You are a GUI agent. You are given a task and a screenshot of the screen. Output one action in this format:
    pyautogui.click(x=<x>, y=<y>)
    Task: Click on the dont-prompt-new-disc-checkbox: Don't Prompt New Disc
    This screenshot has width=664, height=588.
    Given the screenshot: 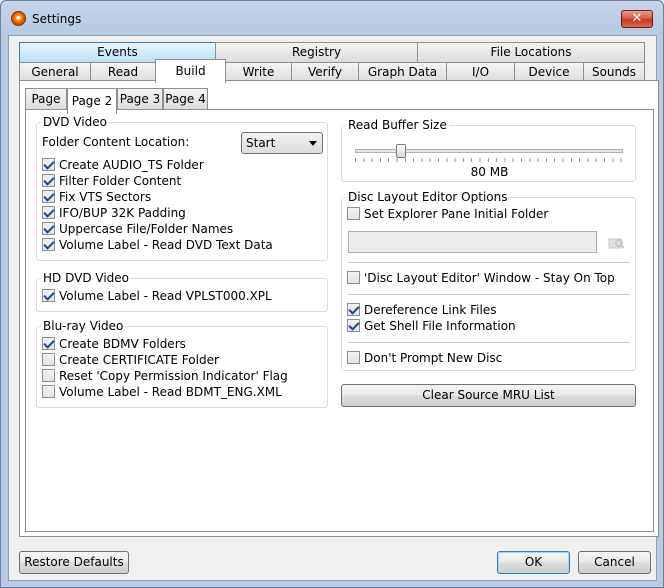 What is the action you would take?
    pyautogui.click(x=424, y=359)
    